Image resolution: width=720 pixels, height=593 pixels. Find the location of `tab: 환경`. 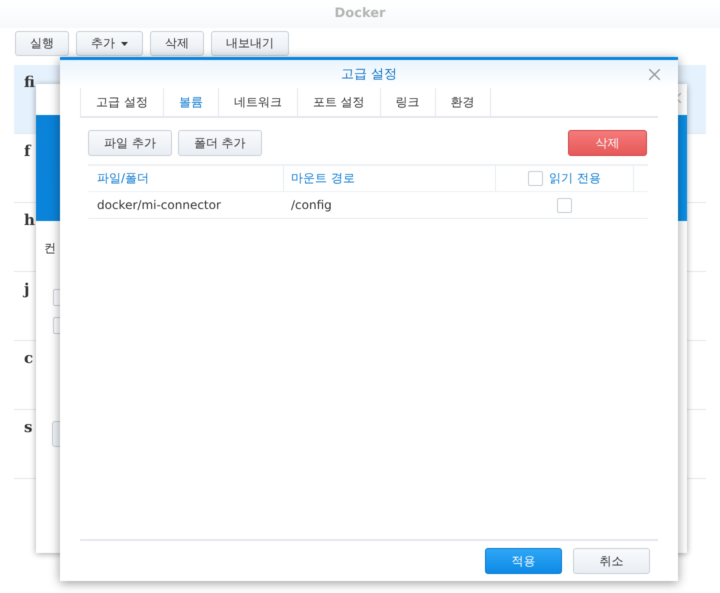

tab: 환경 is located at coordinates (462, 102).